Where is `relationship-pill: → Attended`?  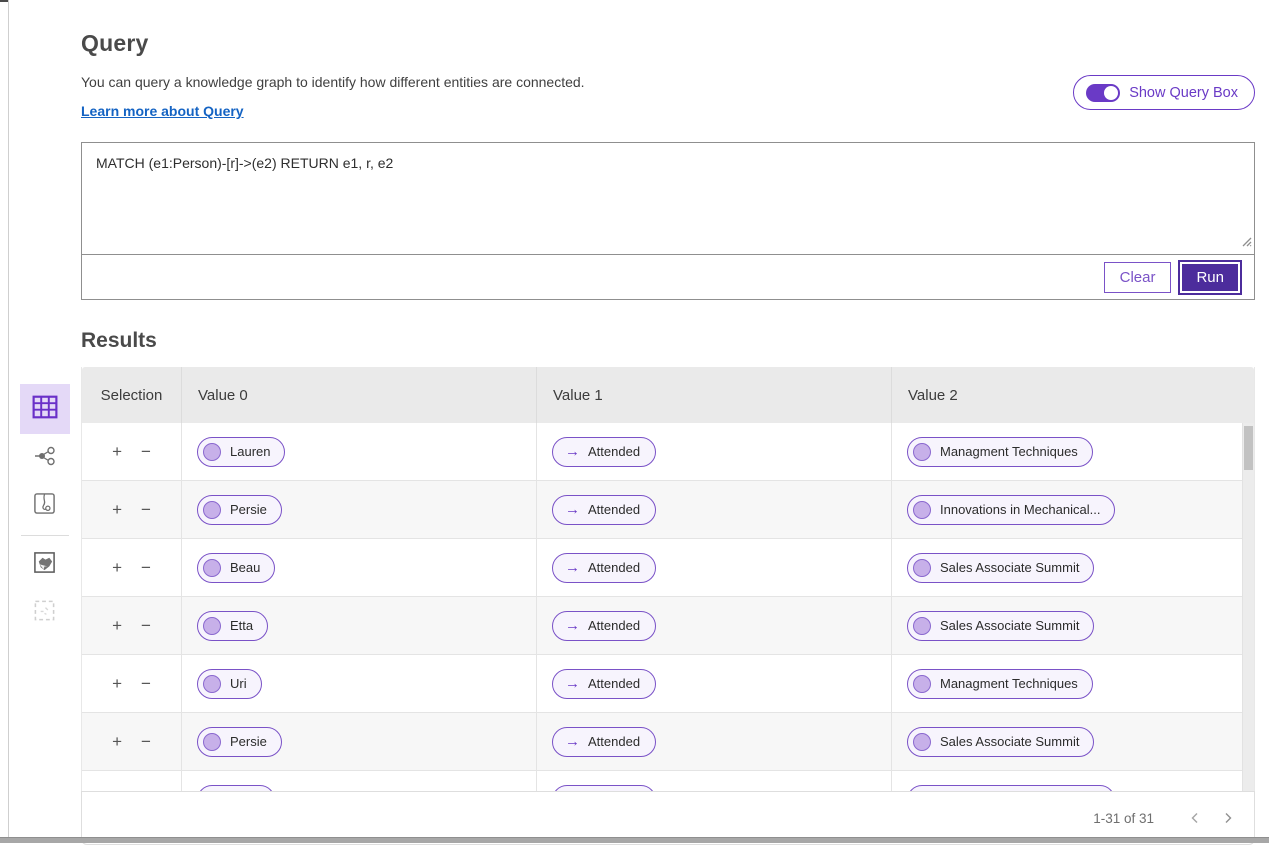
relationship-pill: → Attended is located at coordinates (604, 741).